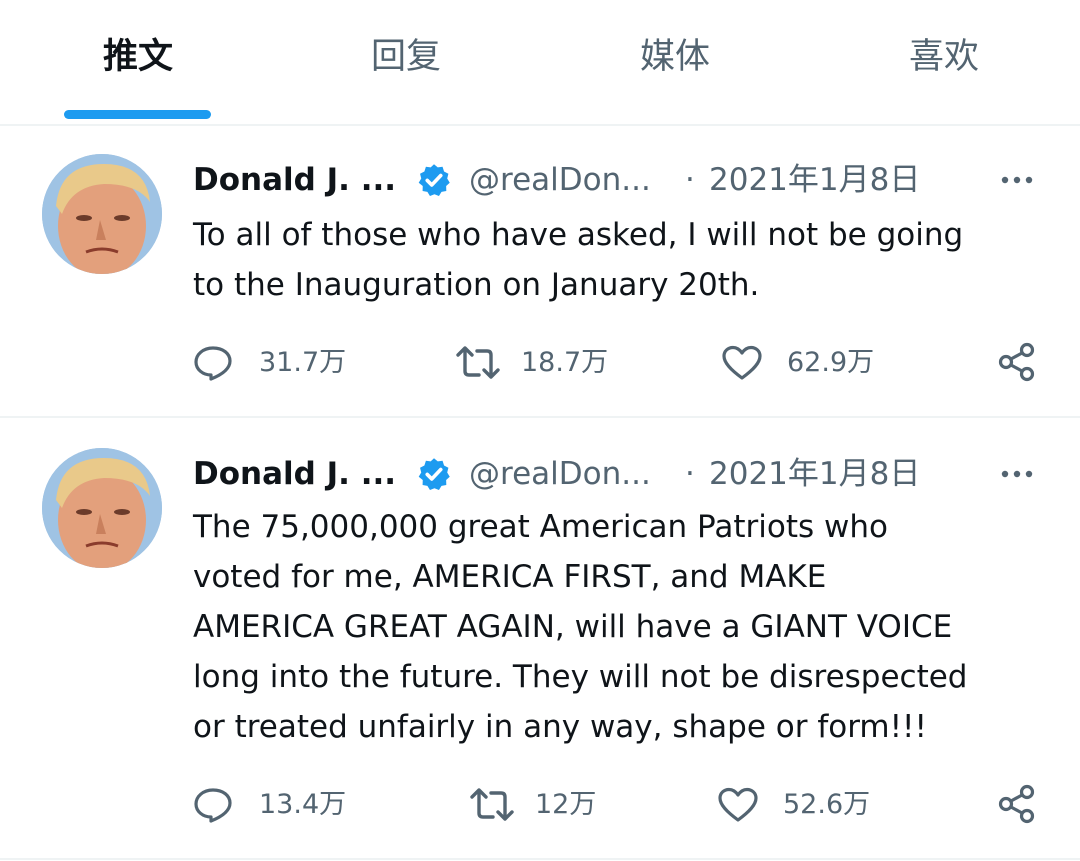  I want to click on like-count: 52.6万, so click(827, 804).